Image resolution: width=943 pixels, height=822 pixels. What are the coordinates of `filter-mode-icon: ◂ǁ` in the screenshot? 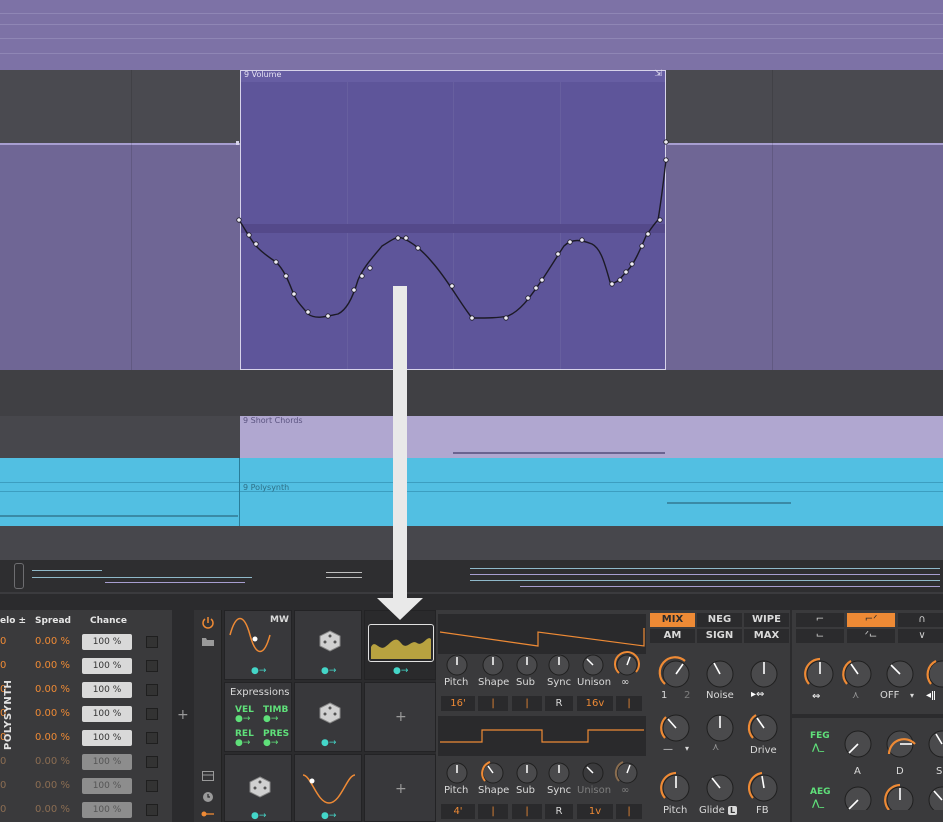 It's located at (931, 695).